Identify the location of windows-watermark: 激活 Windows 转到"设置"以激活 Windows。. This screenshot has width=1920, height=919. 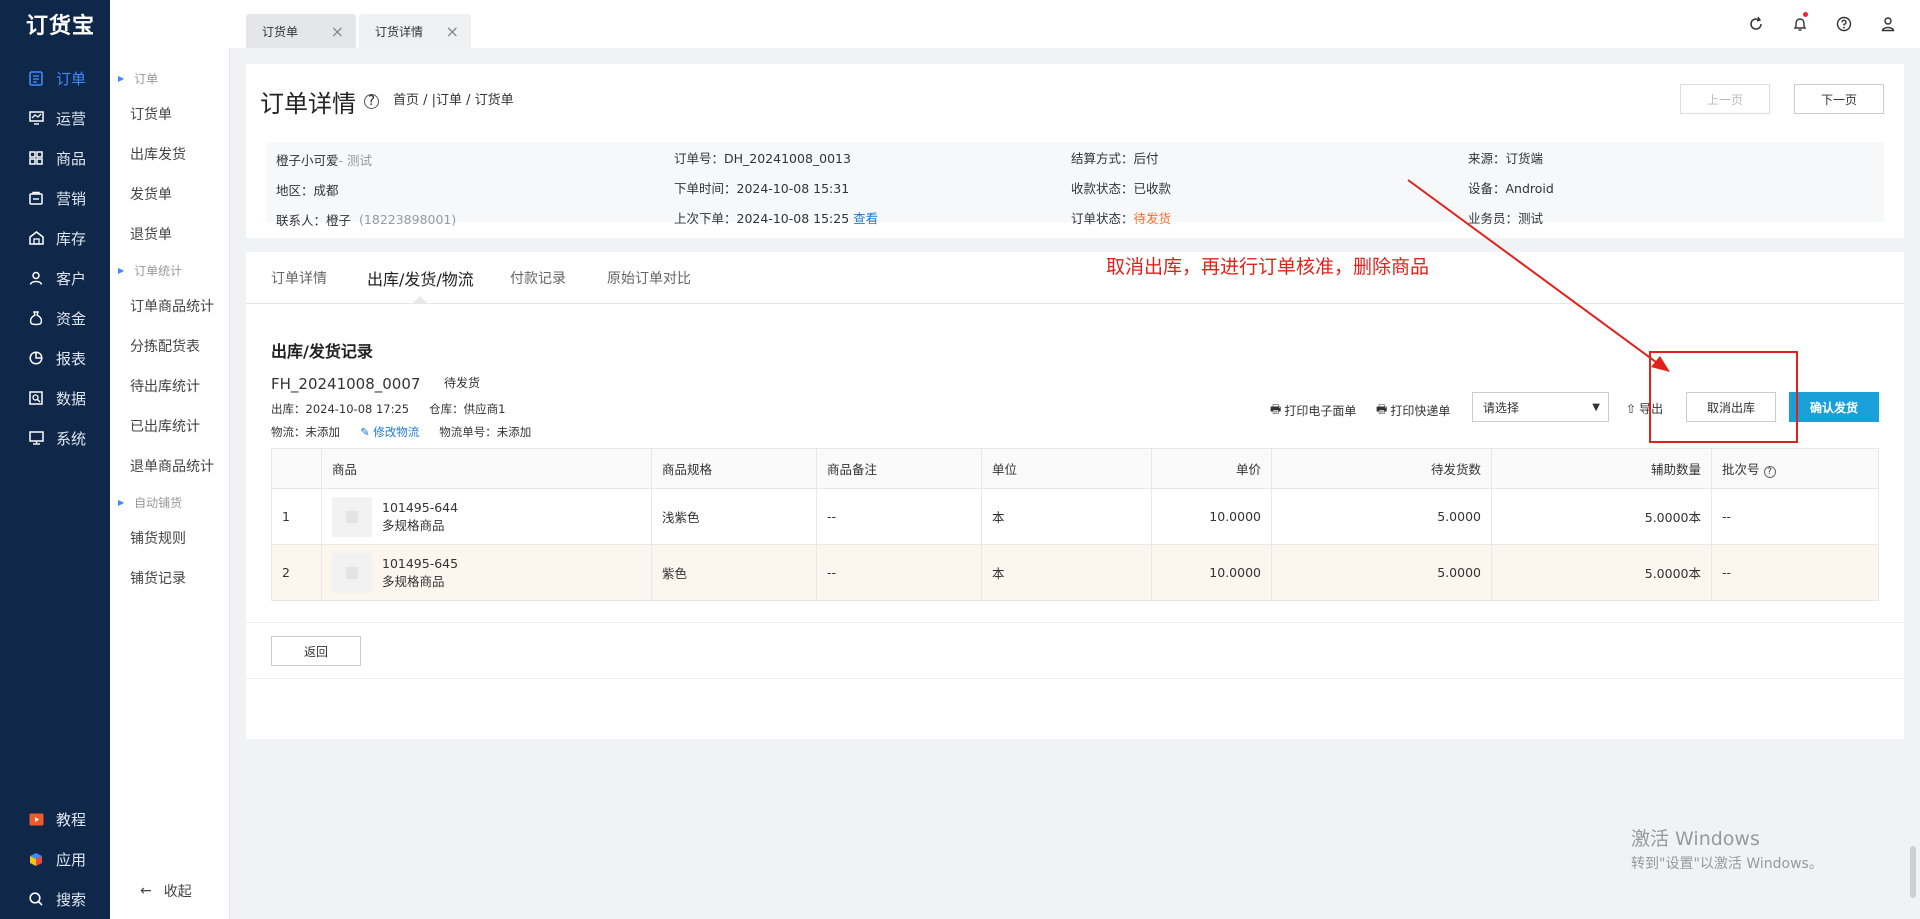
(1727, 848).